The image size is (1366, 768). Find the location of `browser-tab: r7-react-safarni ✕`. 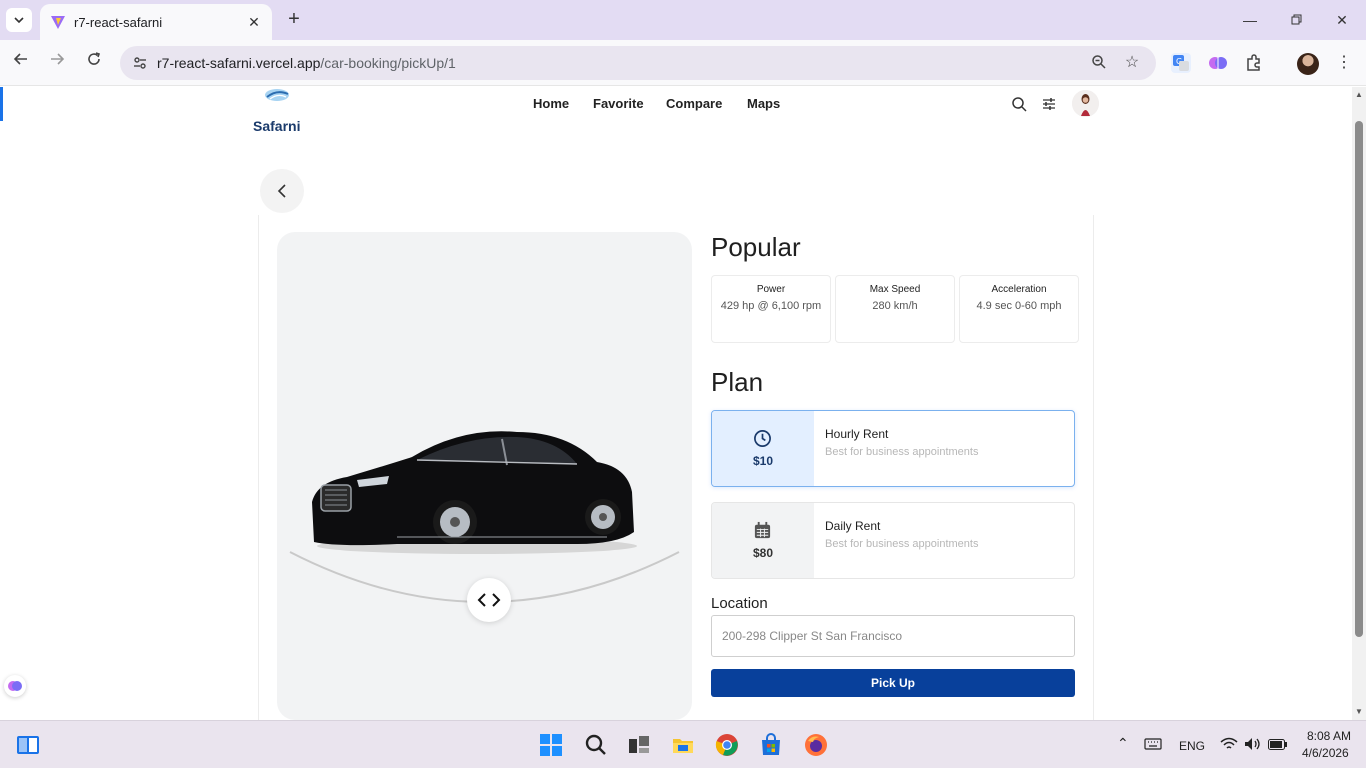

browser-tab: r7-react-safarni ✕ is located at coordinates (156, 22).